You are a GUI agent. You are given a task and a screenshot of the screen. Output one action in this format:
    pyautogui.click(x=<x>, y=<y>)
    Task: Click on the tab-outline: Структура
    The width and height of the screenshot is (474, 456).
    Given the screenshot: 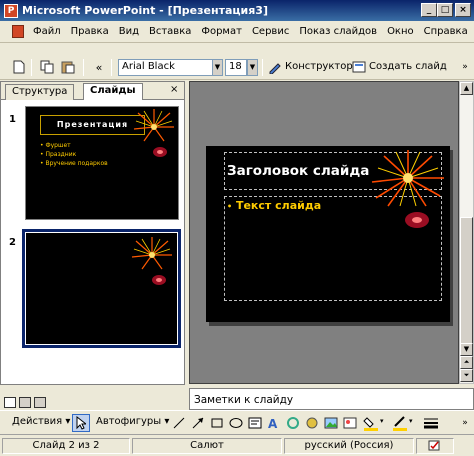 What is the action you would take?
    pyautogui.click(x=40, y=92)
    